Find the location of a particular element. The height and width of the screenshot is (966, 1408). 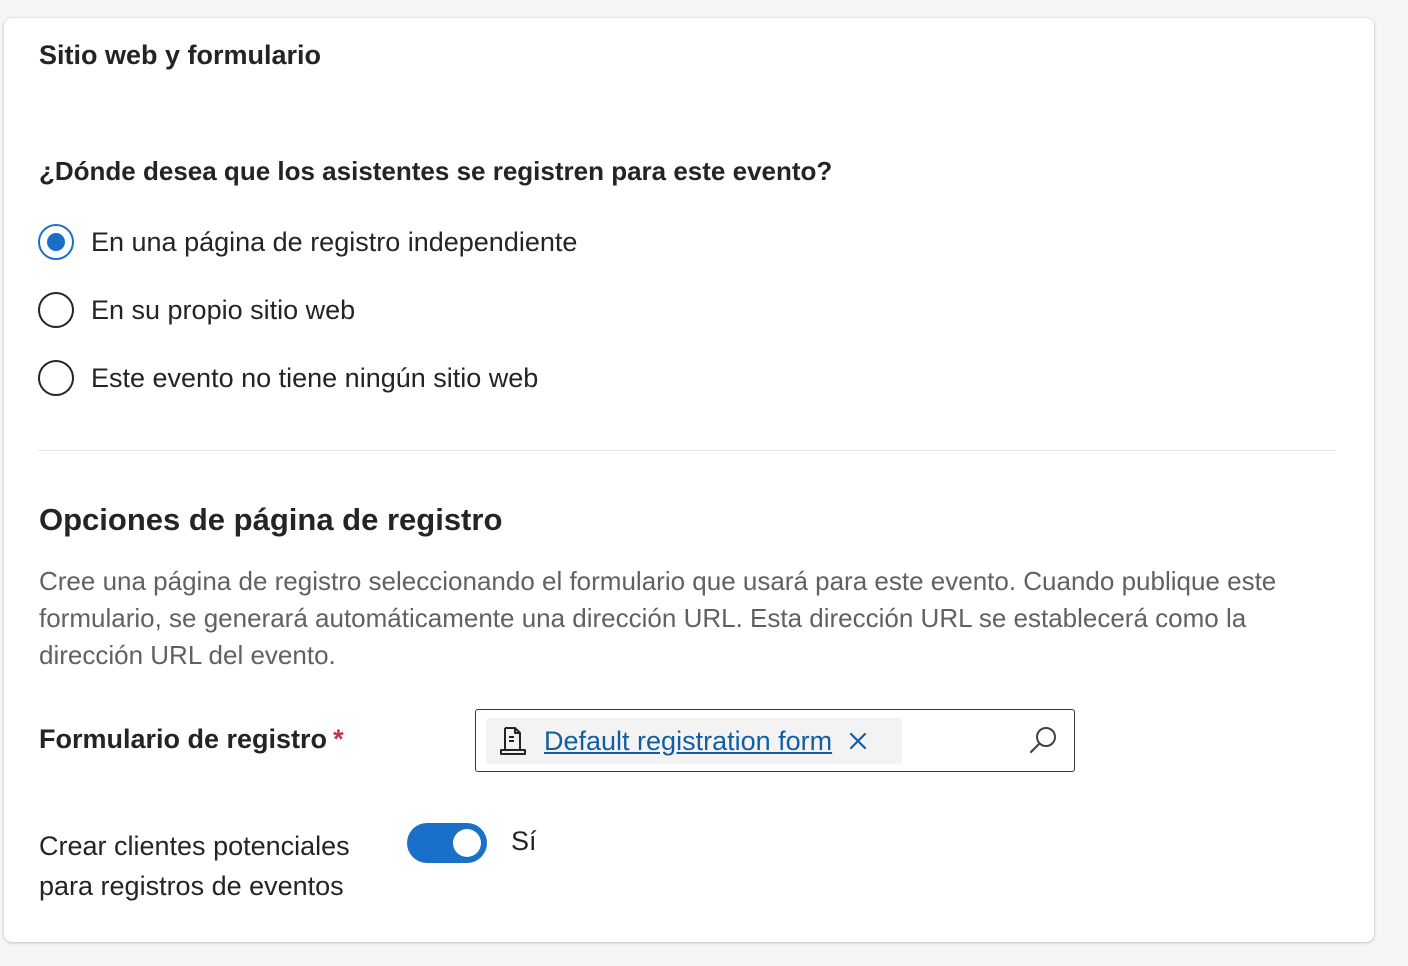

registration-form-lookup: Default registration form is located at coordinates (775, 740).